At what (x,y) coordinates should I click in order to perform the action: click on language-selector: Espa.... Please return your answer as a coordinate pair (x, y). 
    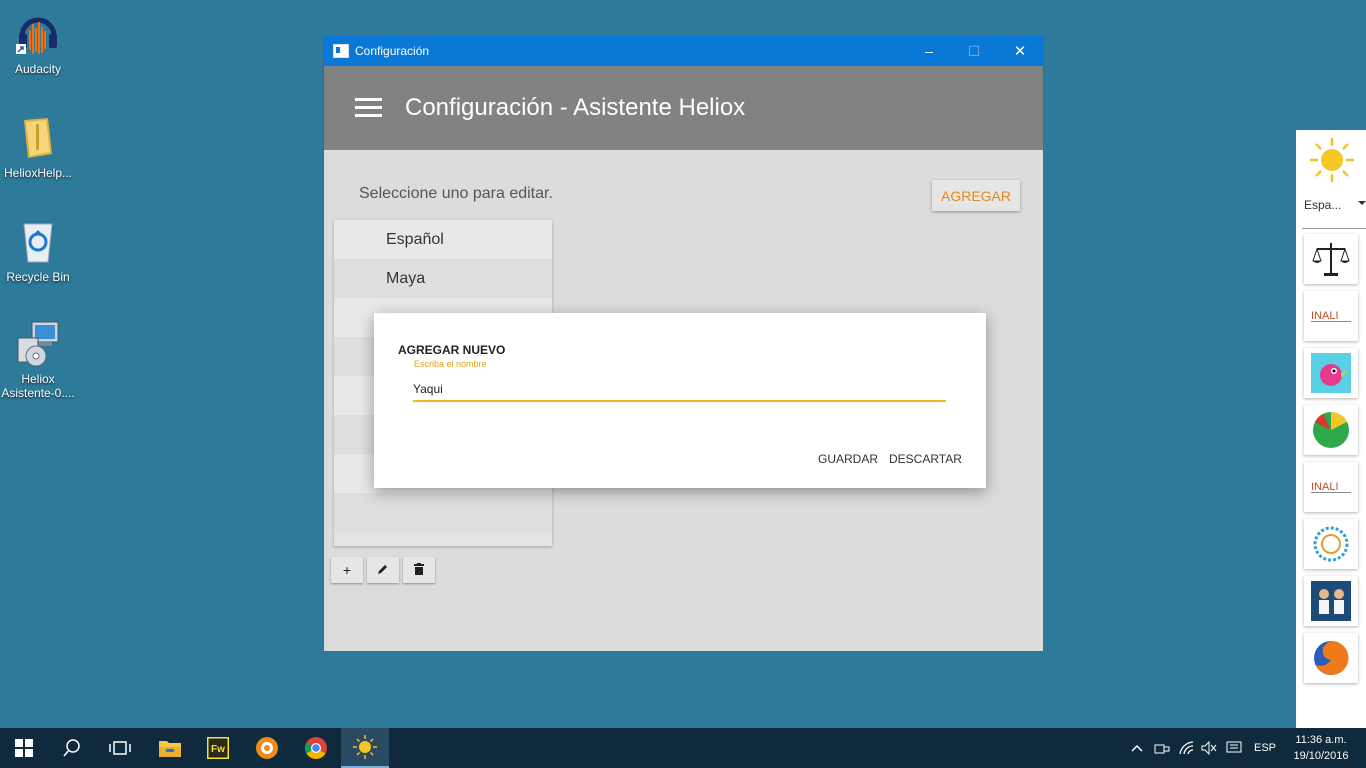
    Looking at the image, I should click on (1322, 205).